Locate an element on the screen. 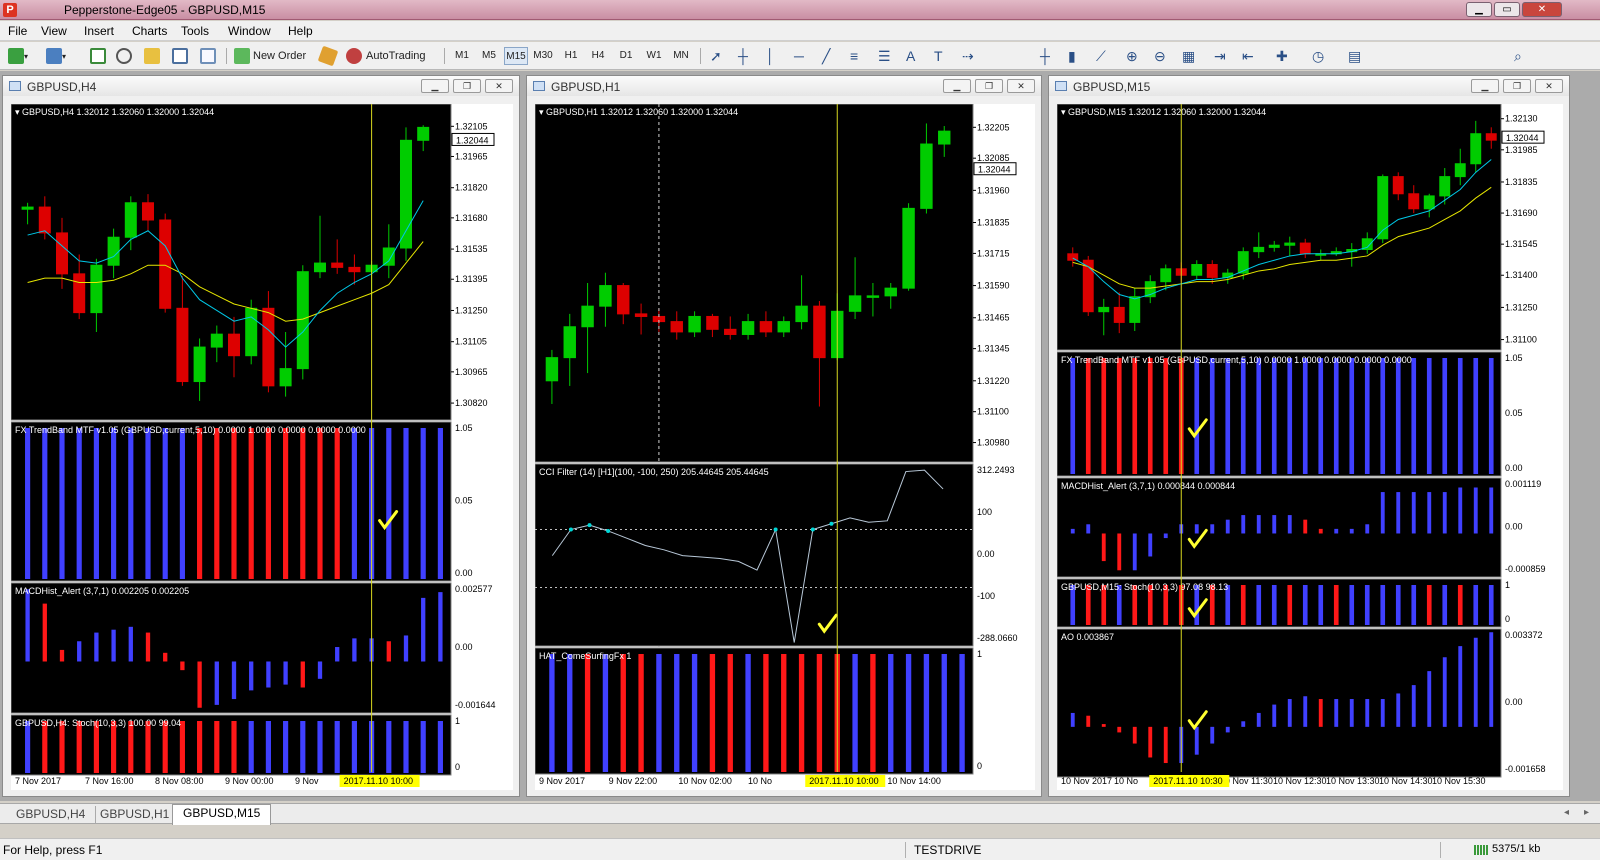 The image size is (1600, 860). timeframe-h4: H4 is located at coordinates (598, 56).